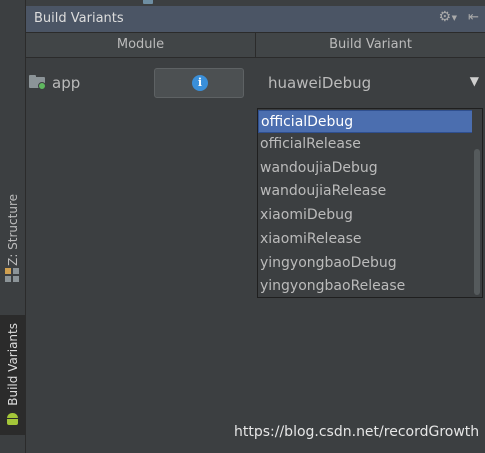 The image size is (485, 453). I want to click on dropdown-option: yingyongbaoDebug, so click(365, 263).